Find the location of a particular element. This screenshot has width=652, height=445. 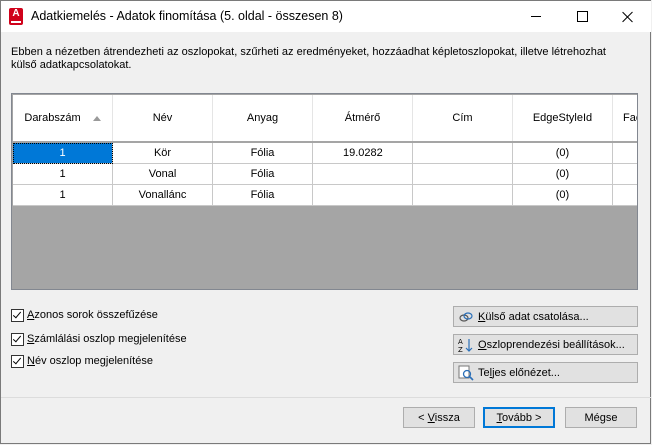

next-button: Tovább > is located at coordinates (519, 417).